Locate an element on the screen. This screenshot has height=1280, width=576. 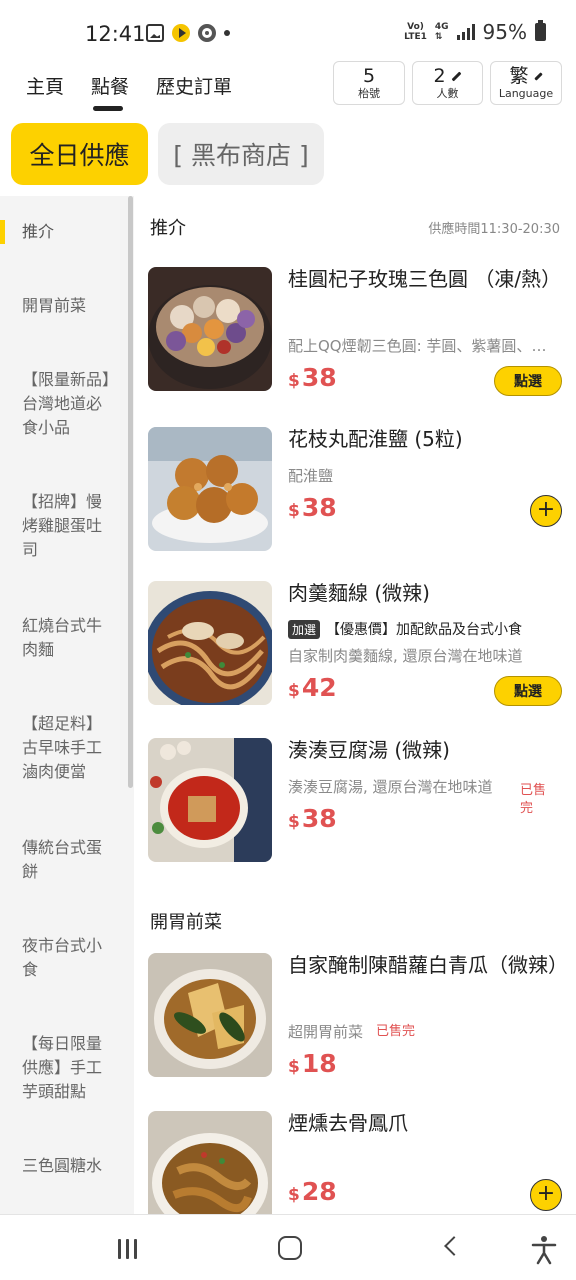
sidebar-item-night-market-snacks: 夜市台式小食 is located at coordinates (68, 958).